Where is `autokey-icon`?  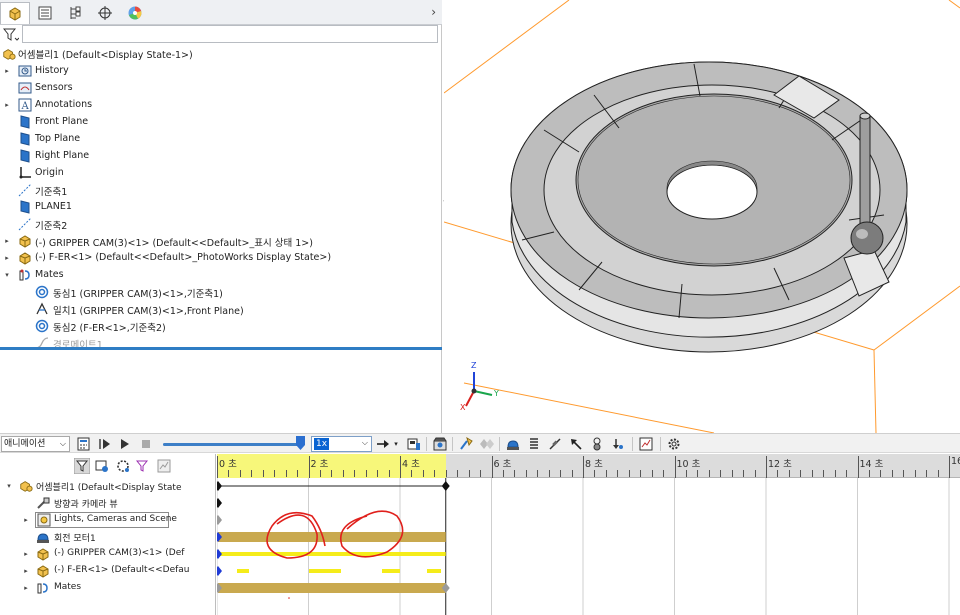
autokey-icon is located at coordinates (466, 443).